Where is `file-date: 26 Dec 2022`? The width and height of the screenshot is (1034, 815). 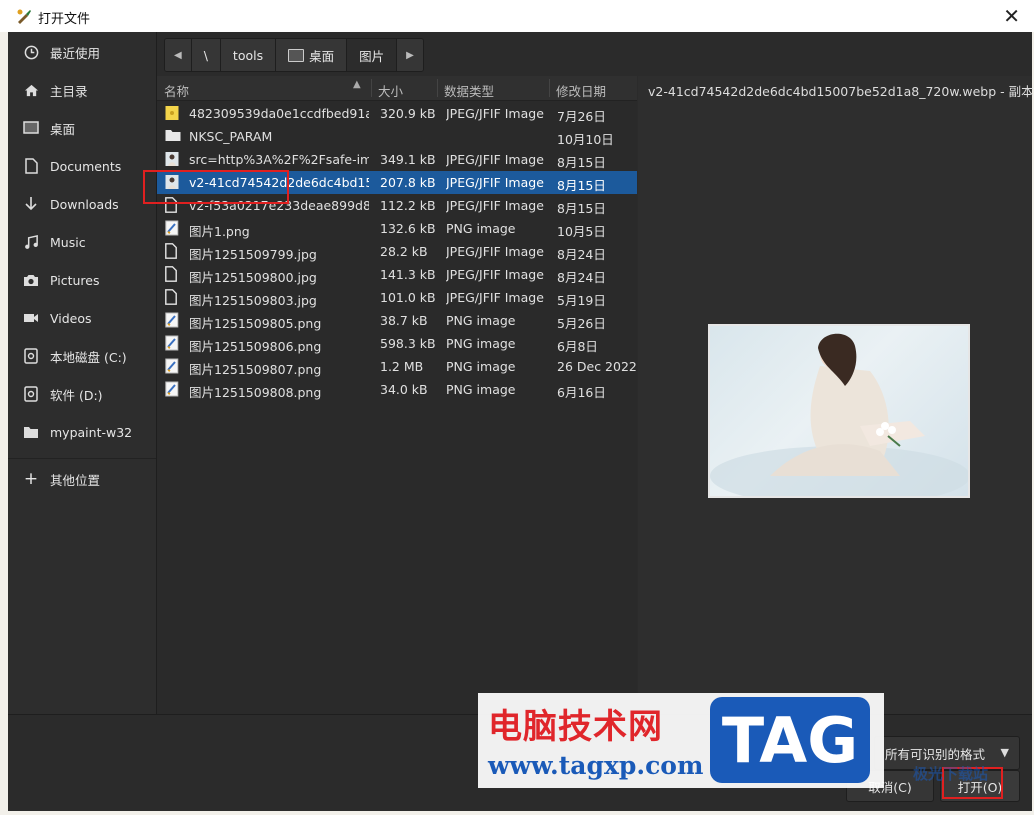
file-date: 26 Dec 2022 is located at coordinates (597, 366).